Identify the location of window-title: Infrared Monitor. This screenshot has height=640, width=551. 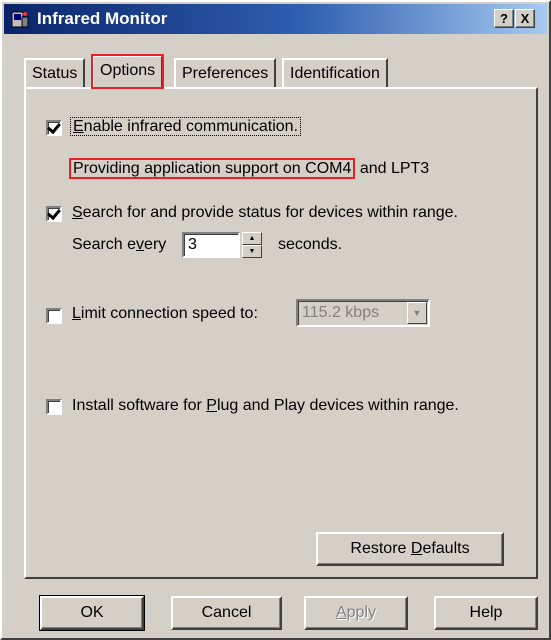
(102, 18).